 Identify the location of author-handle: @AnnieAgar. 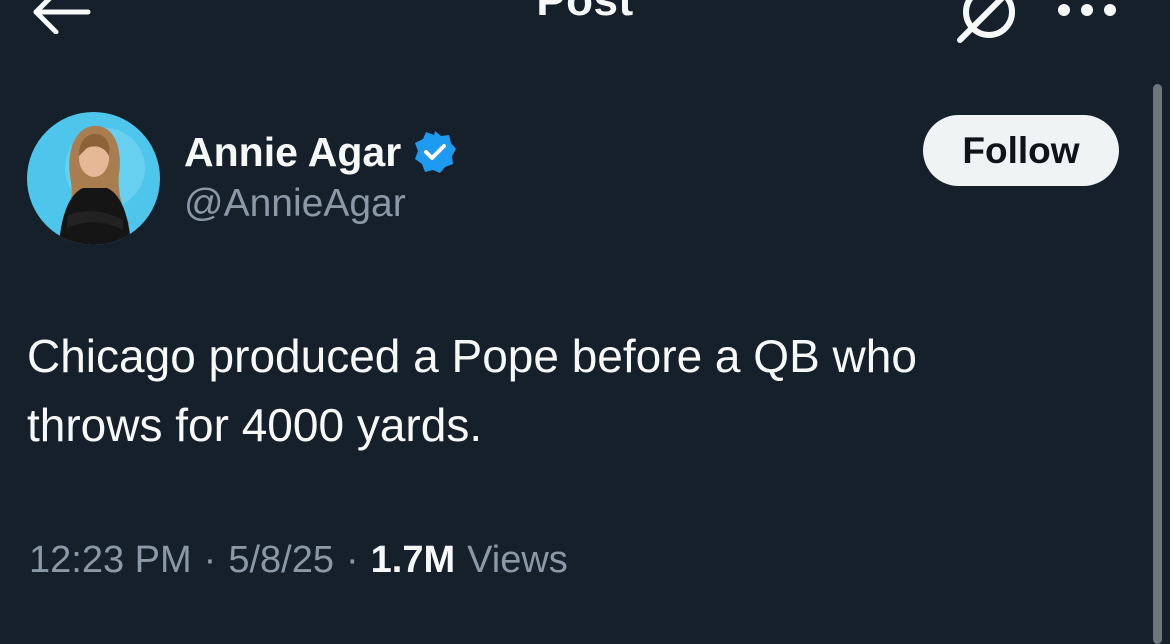
(295, 204).